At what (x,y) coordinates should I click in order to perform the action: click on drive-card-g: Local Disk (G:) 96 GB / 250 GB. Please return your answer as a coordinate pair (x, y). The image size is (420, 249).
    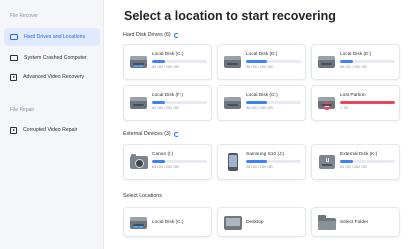
    Looking at the image, I should click on (261, 103).